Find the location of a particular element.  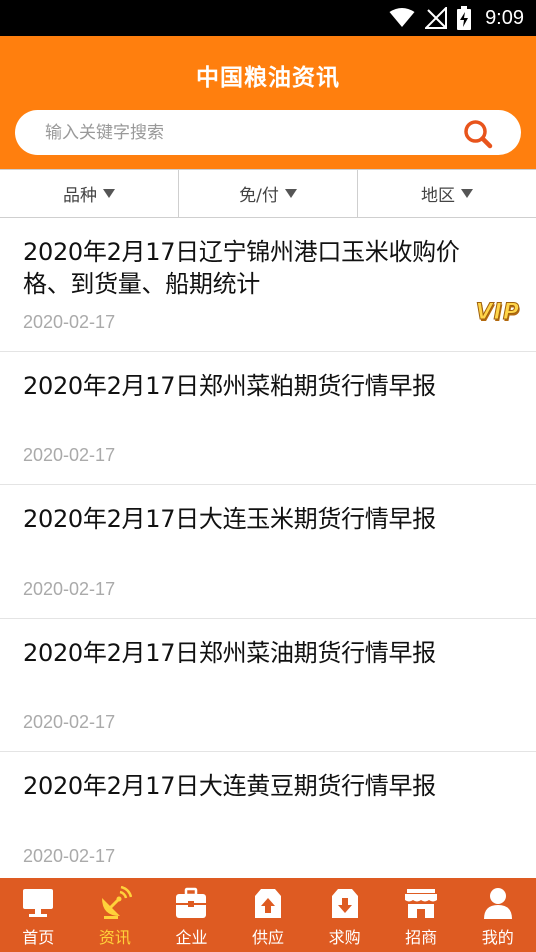

app-header: 中国粮油资讯 is located at coordinates (268, 102).